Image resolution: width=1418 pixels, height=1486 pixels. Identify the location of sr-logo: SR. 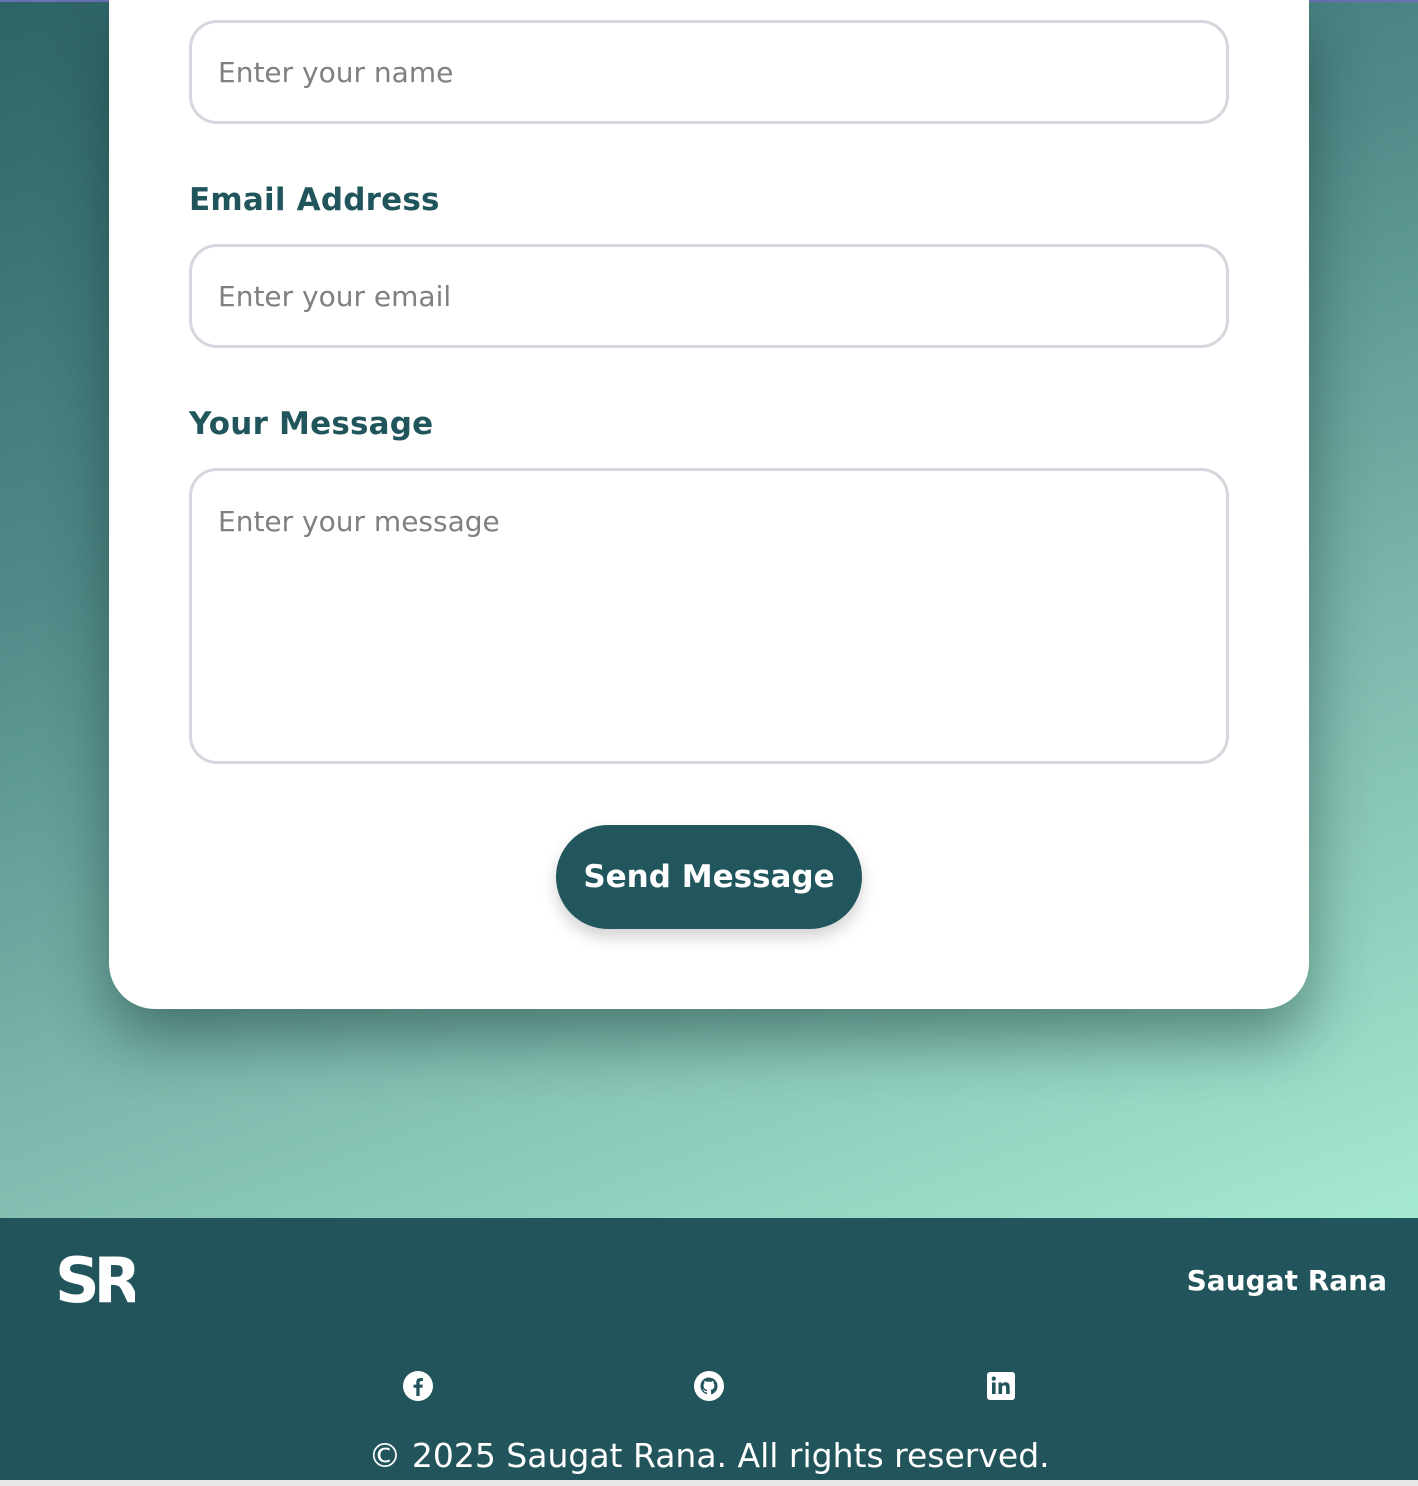
(95, 1278).